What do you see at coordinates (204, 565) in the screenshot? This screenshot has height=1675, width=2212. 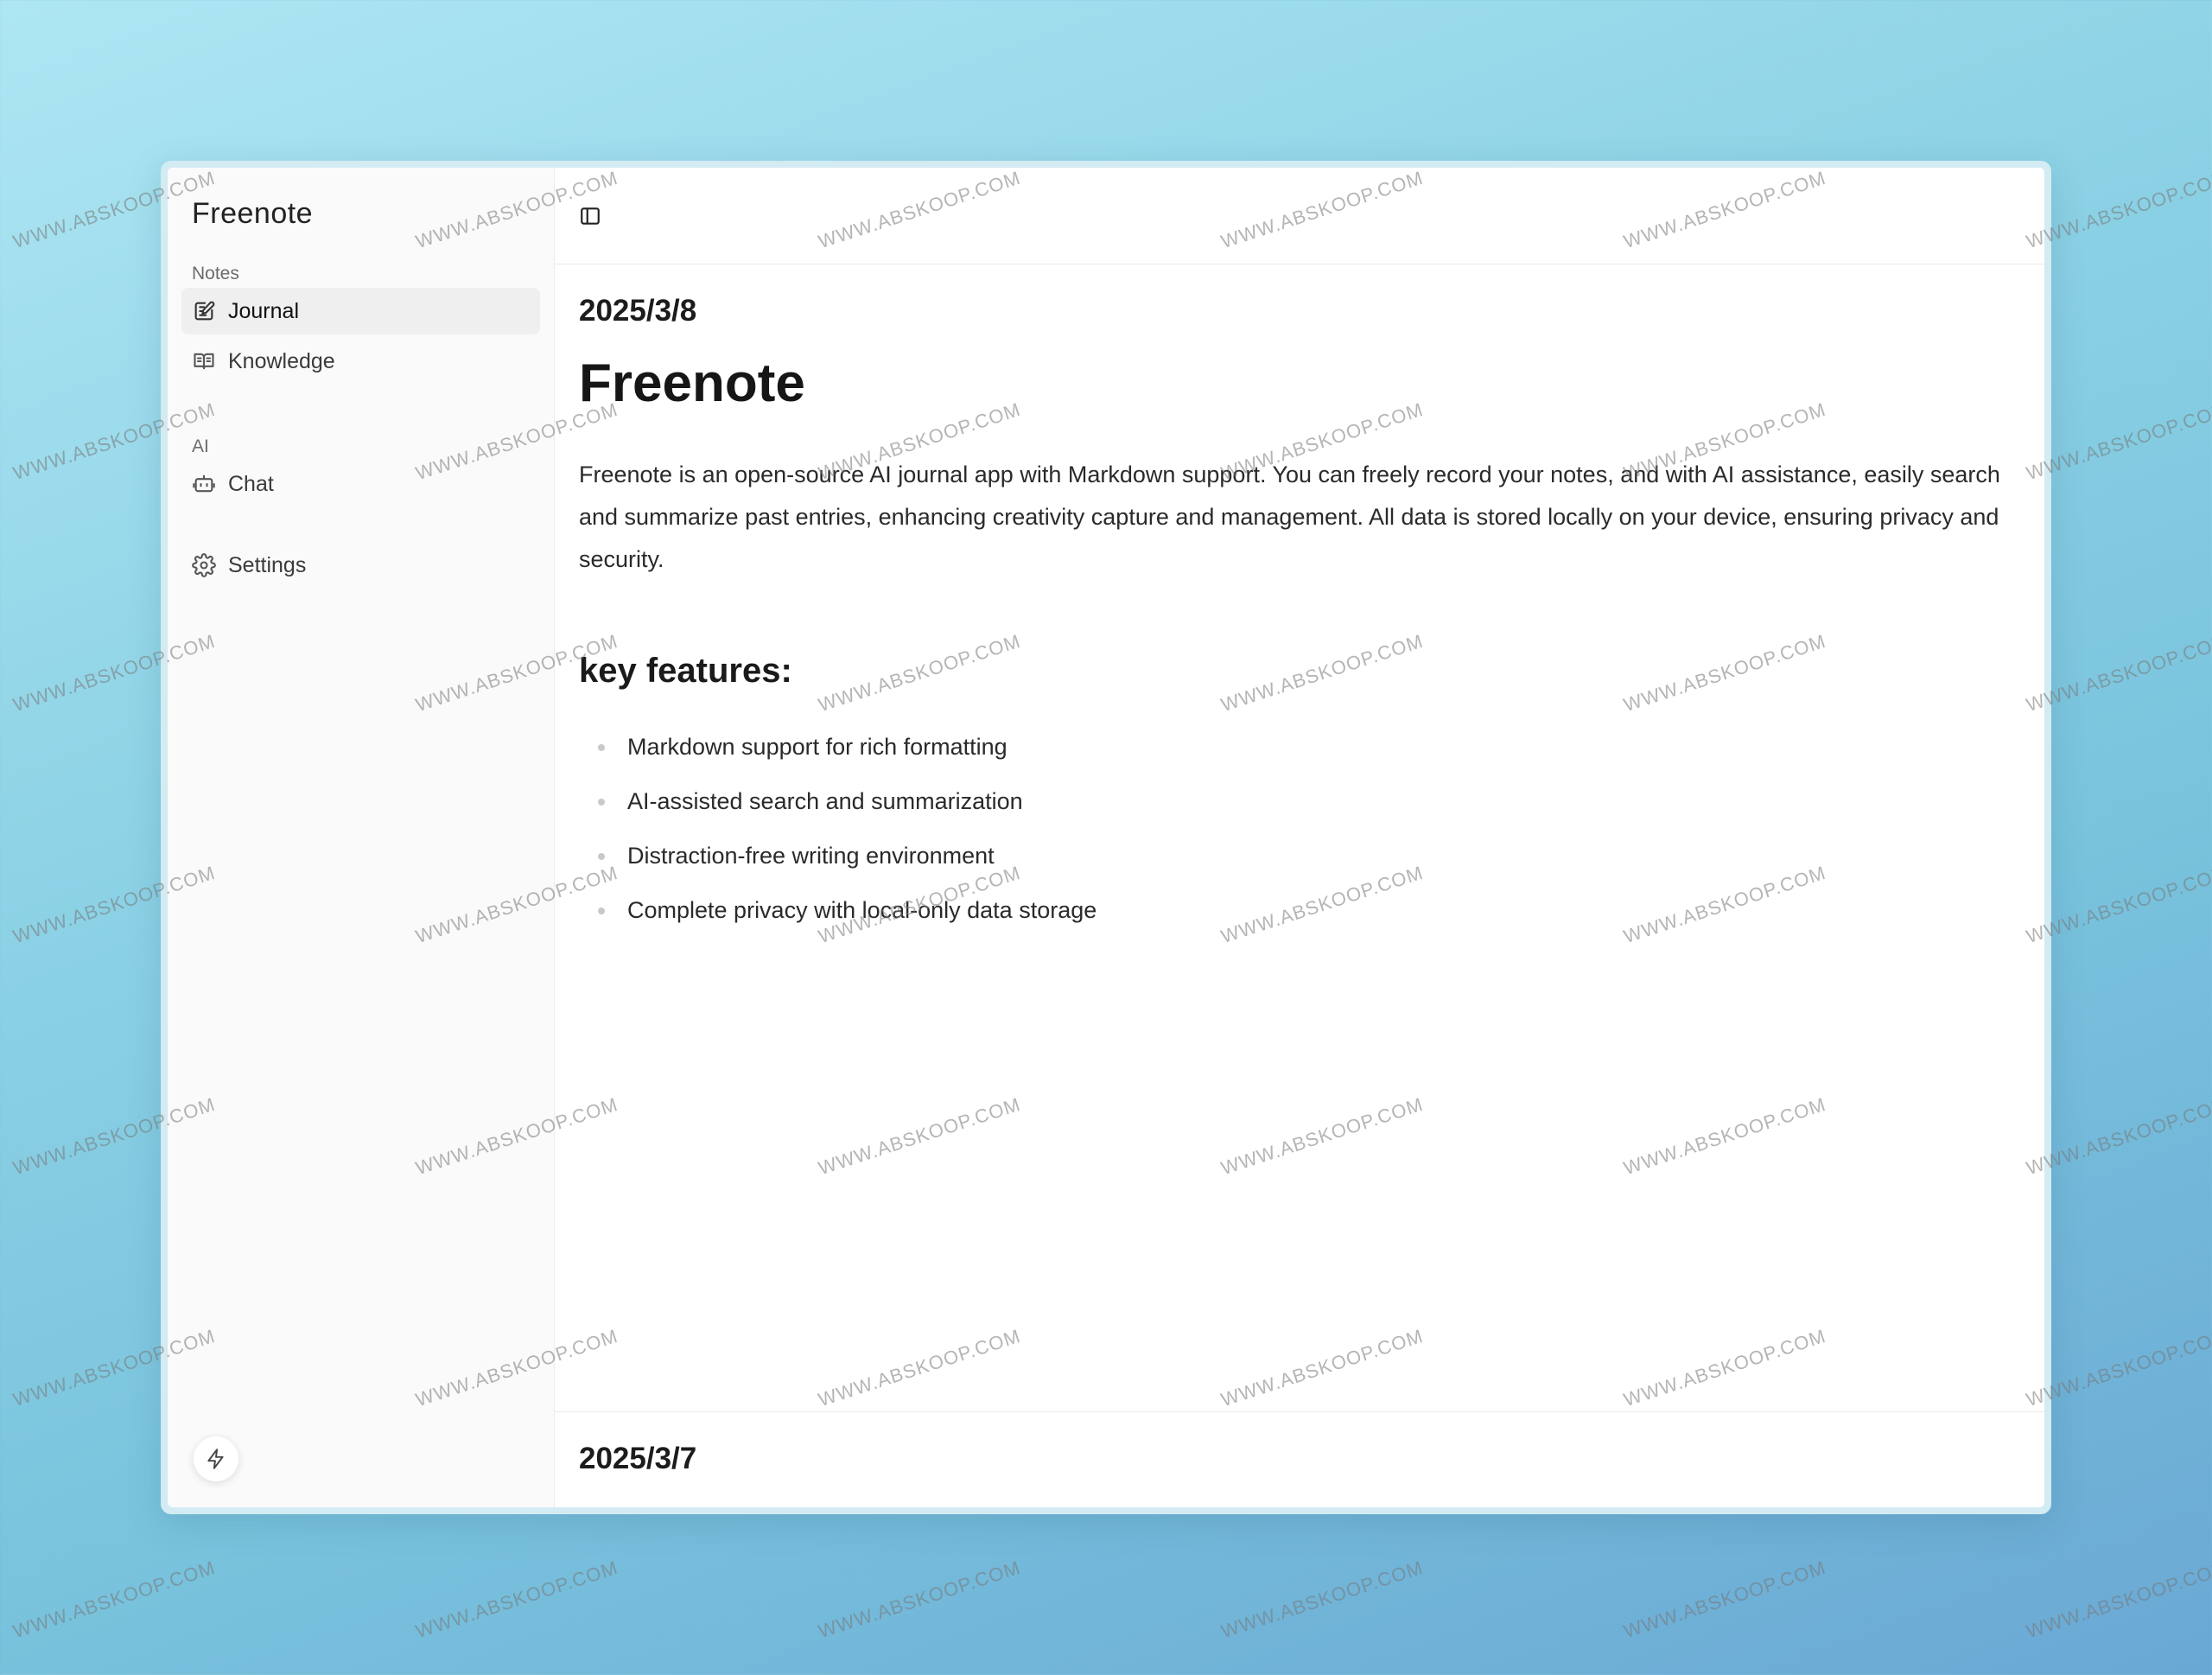 I see `gear-icon` at bounding box center [204, 565].